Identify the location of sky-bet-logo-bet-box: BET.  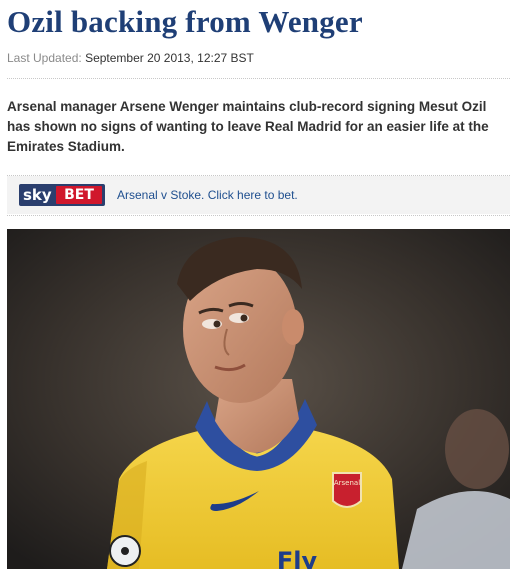
(79, 195).